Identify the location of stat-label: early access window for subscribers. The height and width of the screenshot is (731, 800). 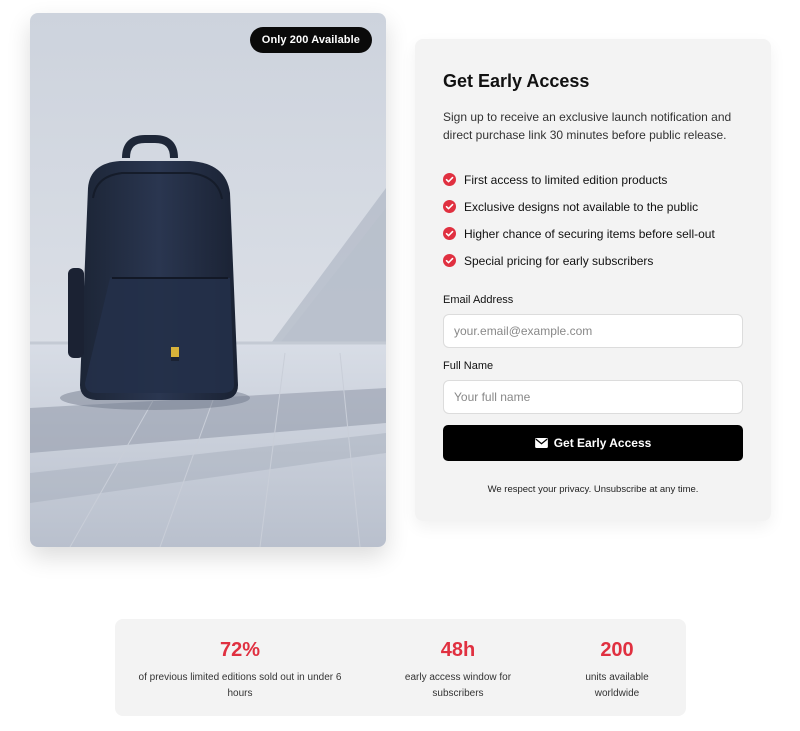
(458, 685).